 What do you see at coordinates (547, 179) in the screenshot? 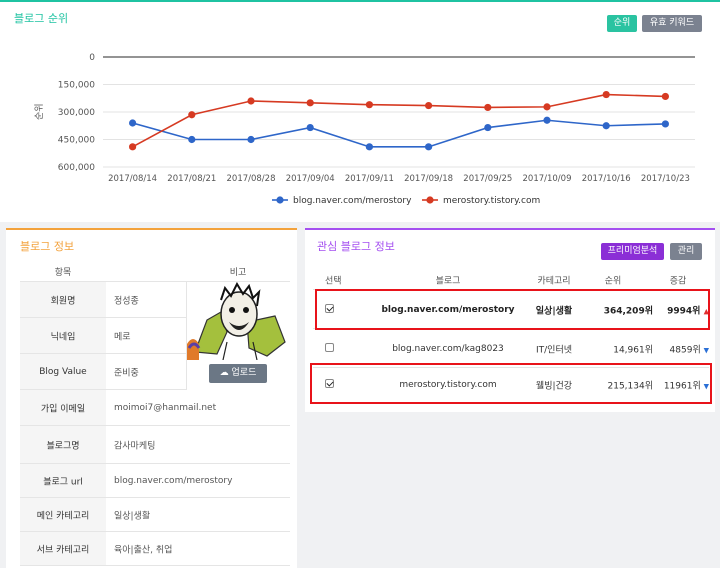
I see `x-tick-label: 2017/10/09` at bounding box center [547, 179].